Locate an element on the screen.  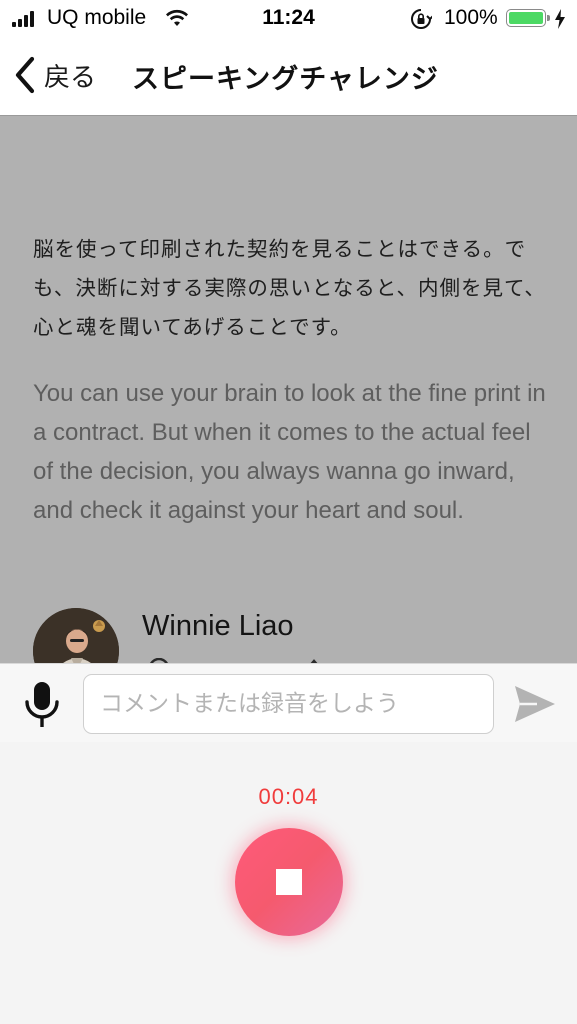
navigation-bar: 戻る スピーキングチャレンジ is located at coordinates (288, 77).